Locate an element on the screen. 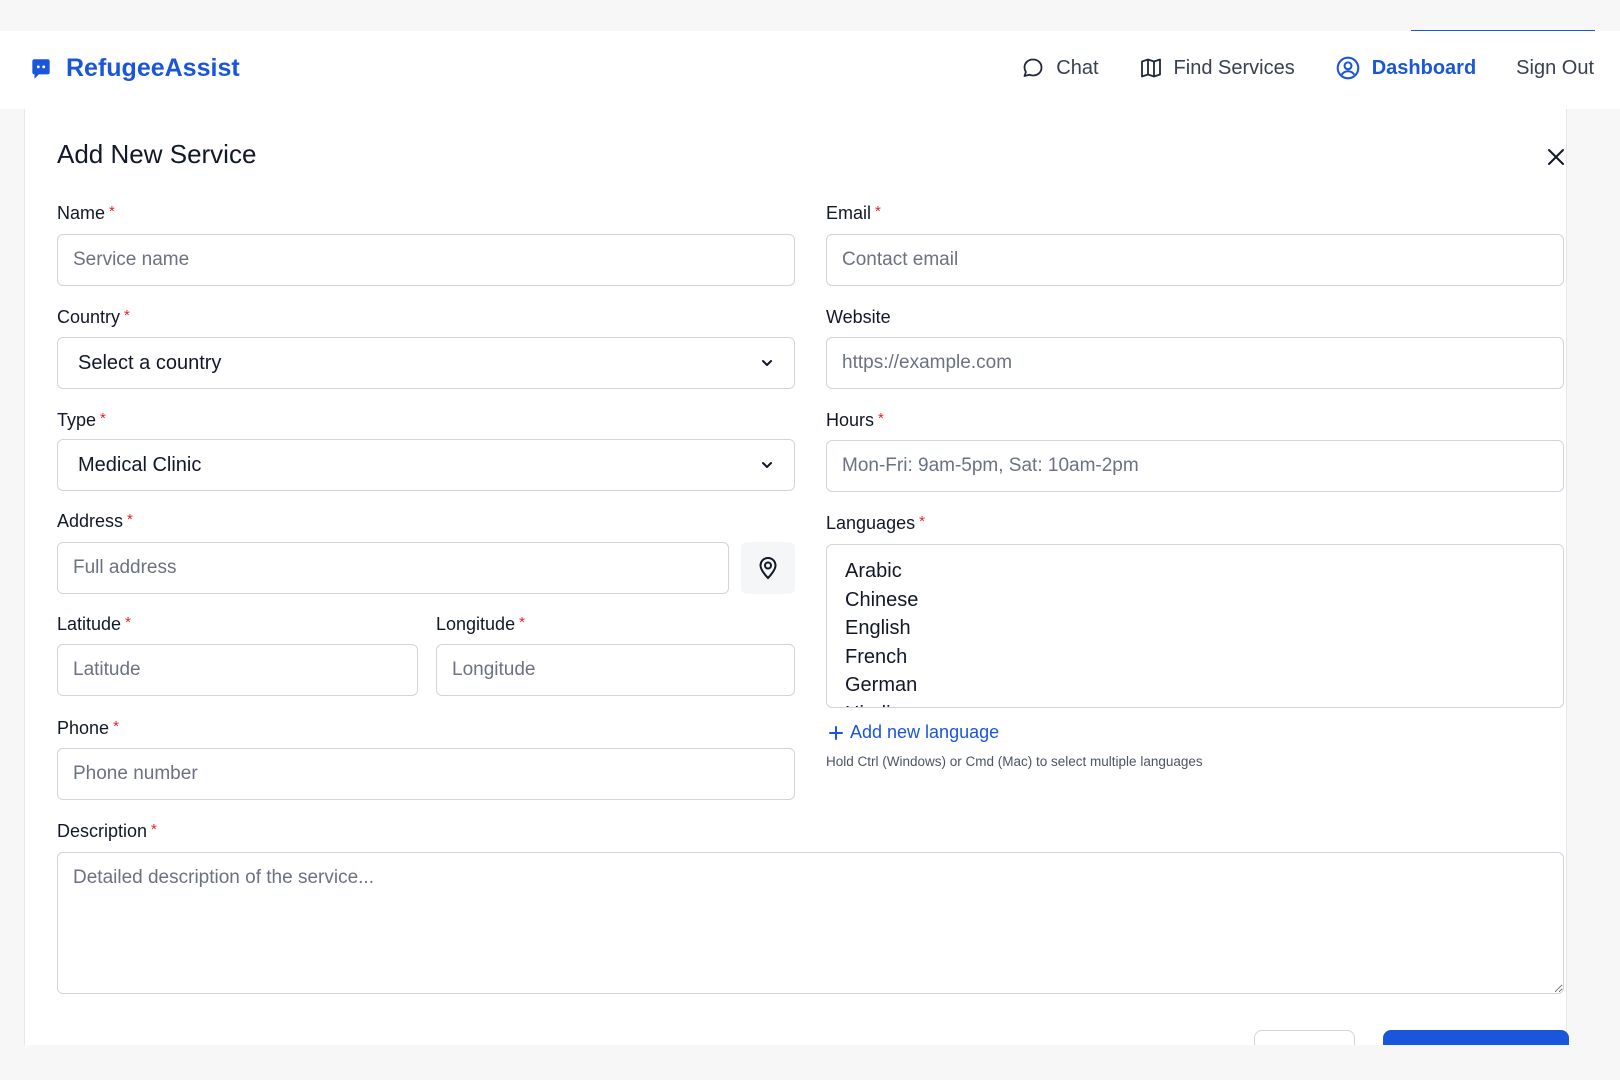 The height and width of the screenshot is (1080, 1620). nav-chat: Chat is located at coordinates (1060, 68).